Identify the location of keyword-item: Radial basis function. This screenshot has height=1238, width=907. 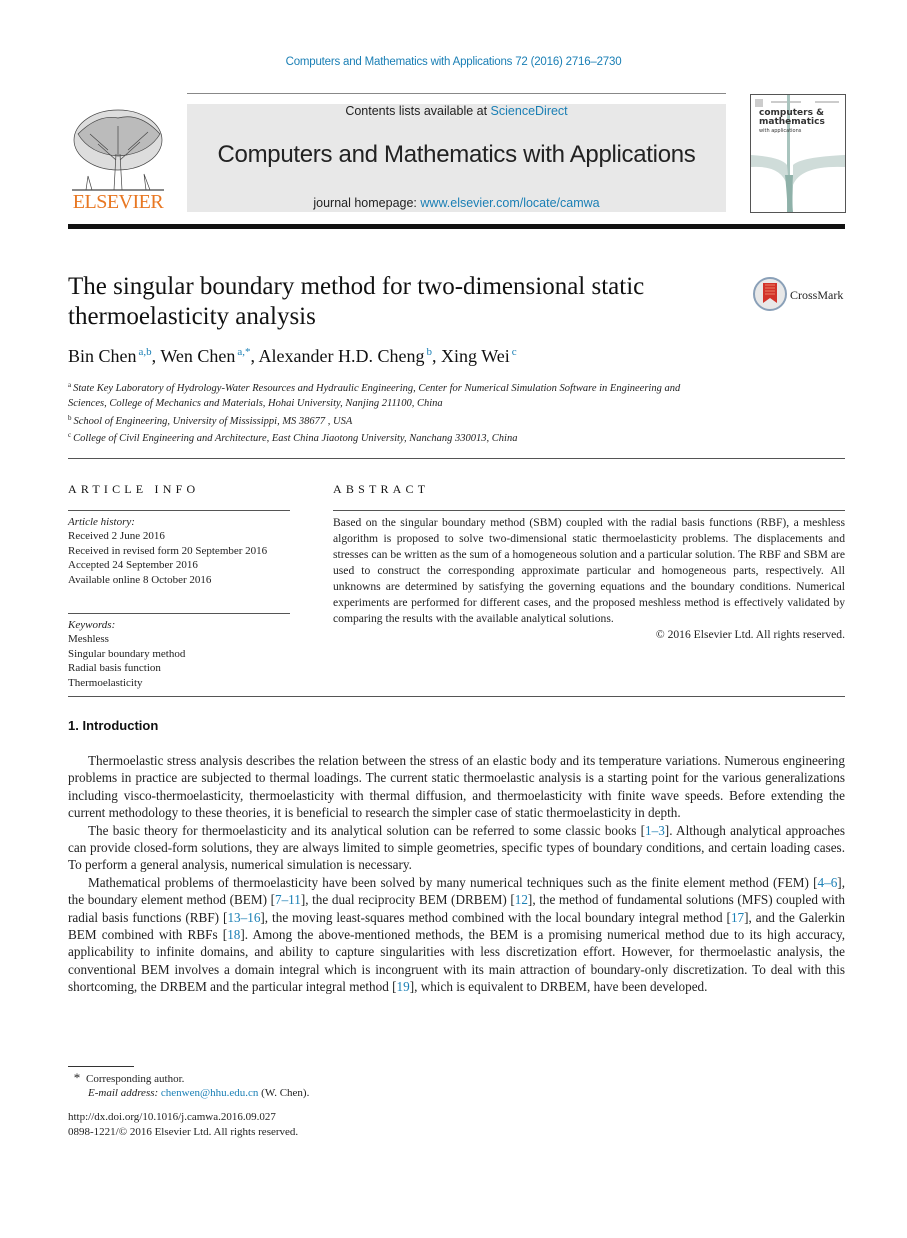
(114, 668).